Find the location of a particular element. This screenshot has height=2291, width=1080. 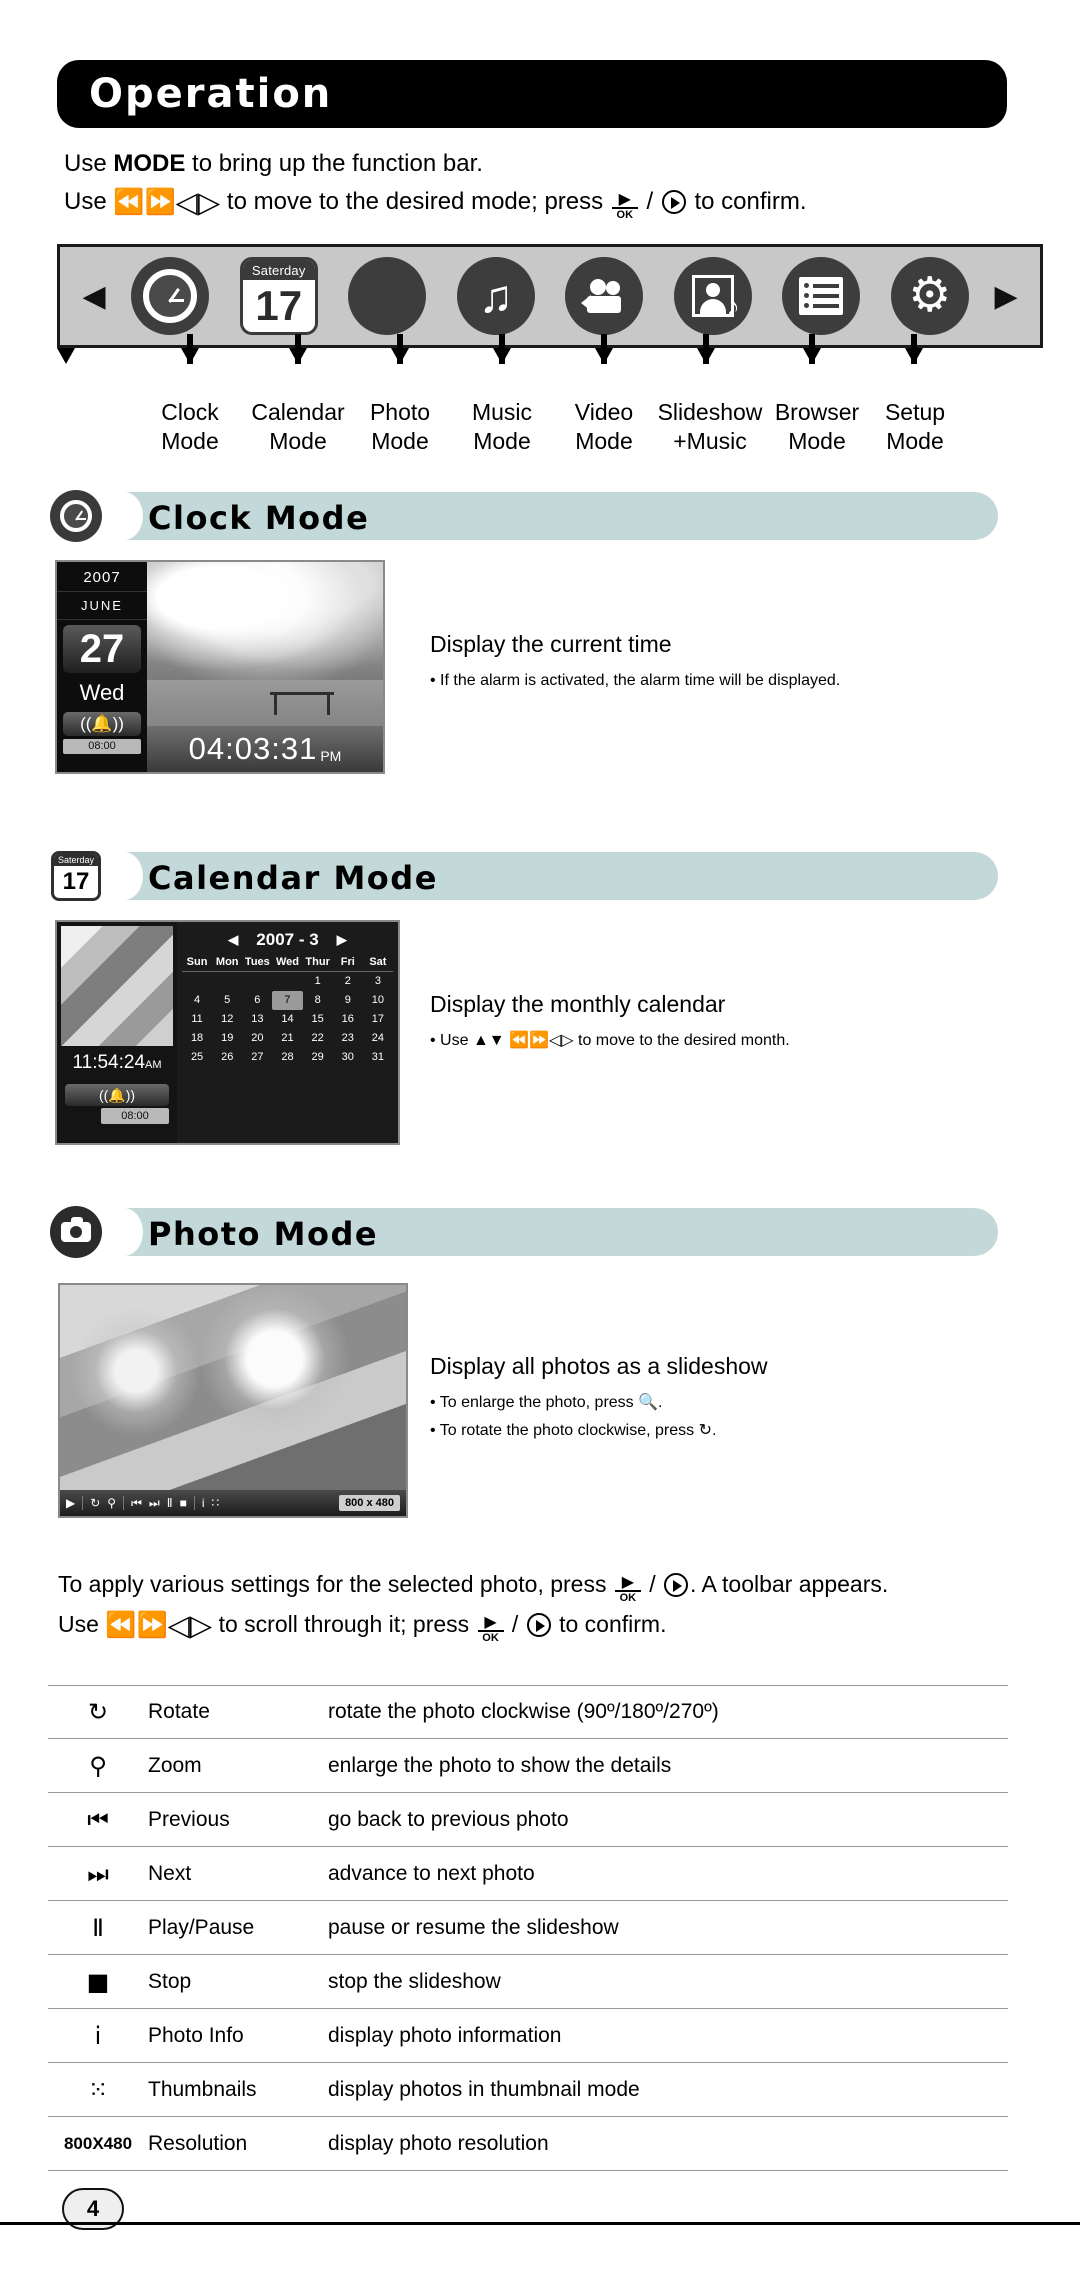

calendar-day-25: 25 is located at coordinates (197, 1057).